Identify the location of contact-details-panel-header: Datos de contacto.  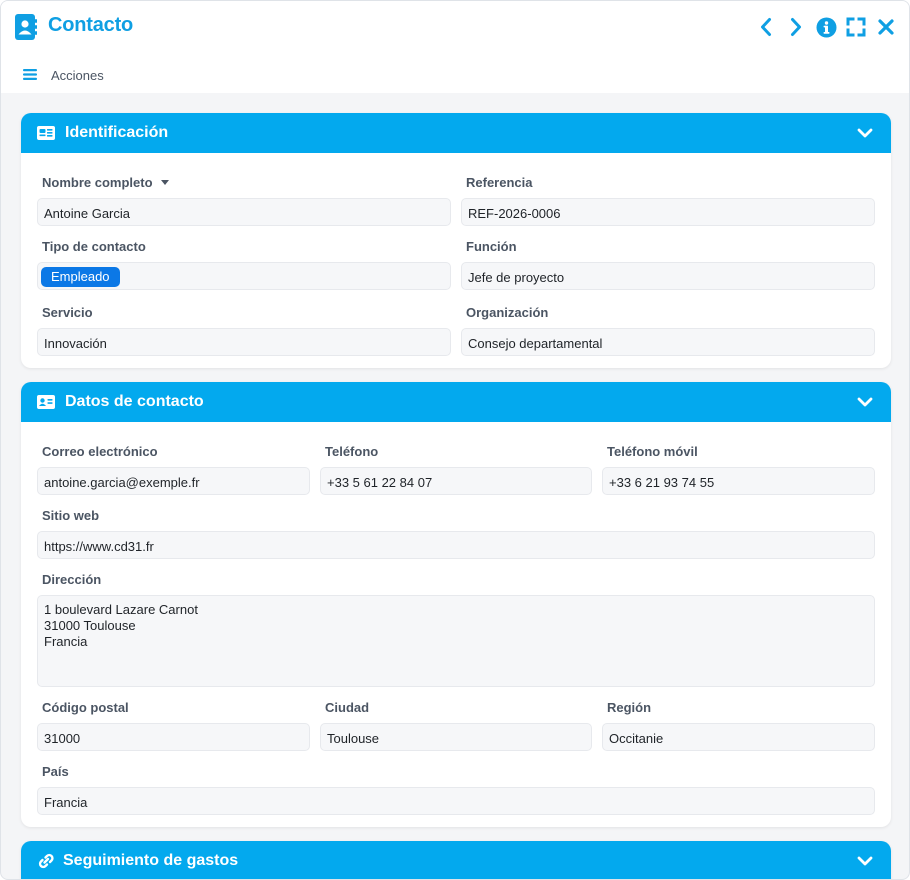
(456, 402).